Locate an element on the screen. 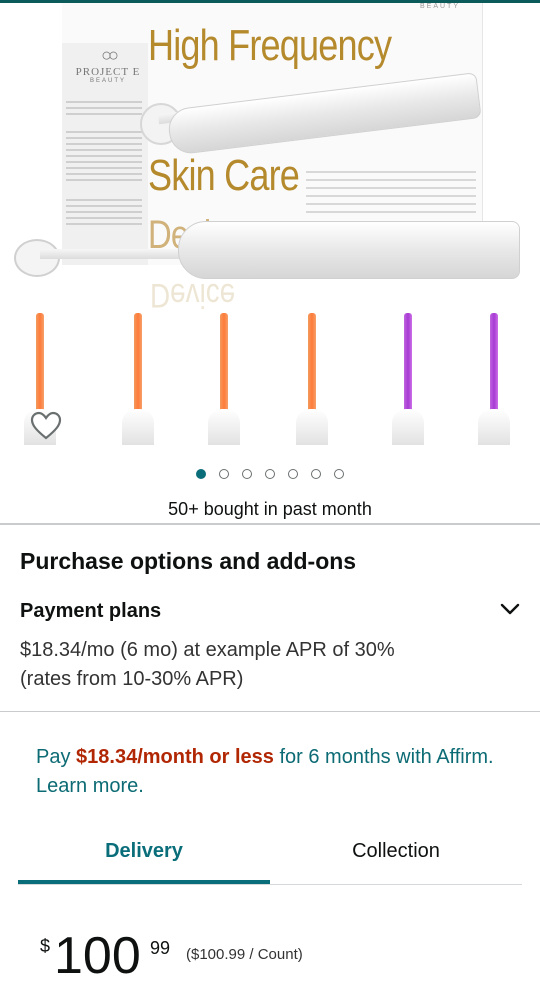 The height and width of the screenshot is (989, 540). electrode-spot is located at coordinates (138, 374).